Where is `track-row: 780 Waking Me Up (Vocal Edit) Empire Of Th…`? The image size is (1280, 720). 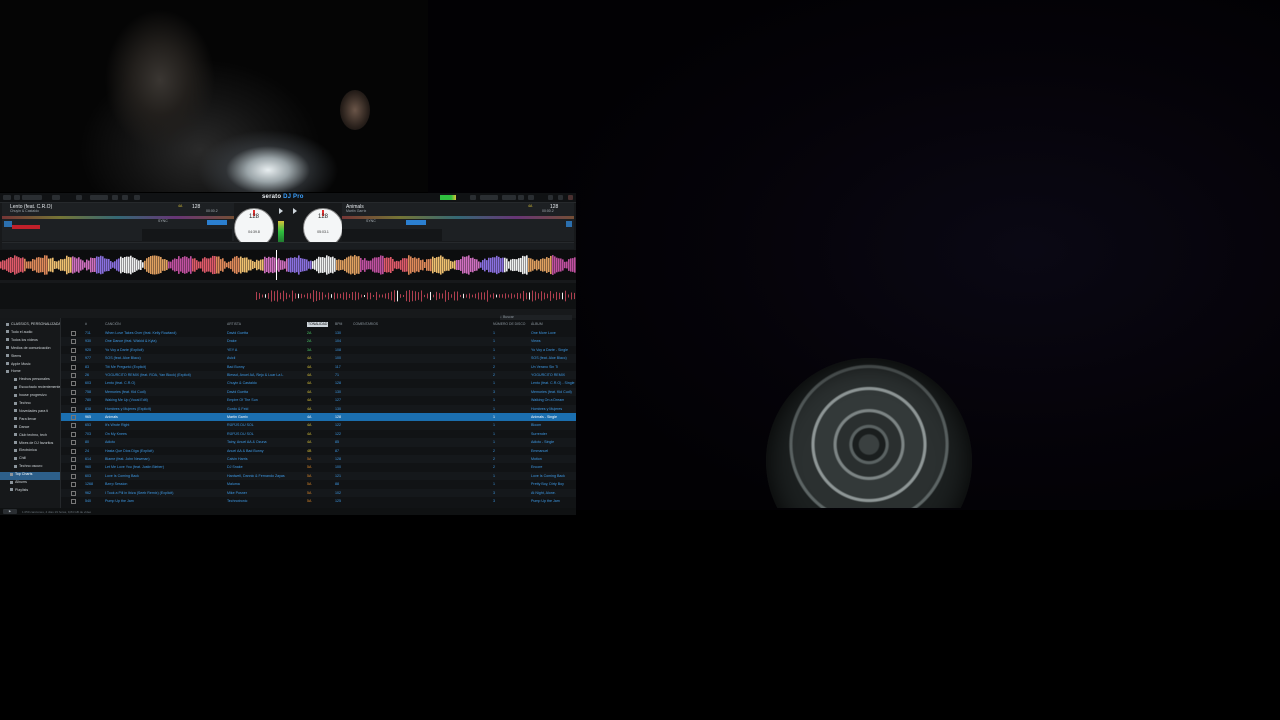
track-row: 780 Waking Me Up (Vocal Edit) Empire Of Th… is located at coordinates (318, 400).